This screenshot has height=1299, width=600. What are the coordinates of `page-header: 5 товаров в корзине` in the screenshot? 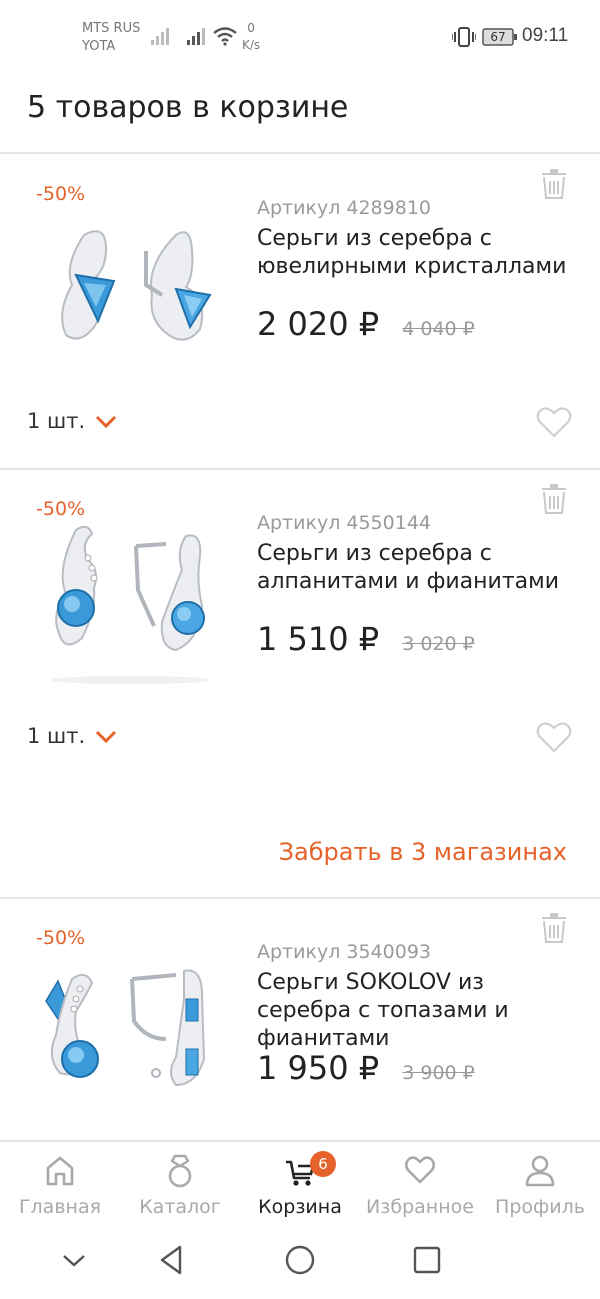 It's located at (300, 113).